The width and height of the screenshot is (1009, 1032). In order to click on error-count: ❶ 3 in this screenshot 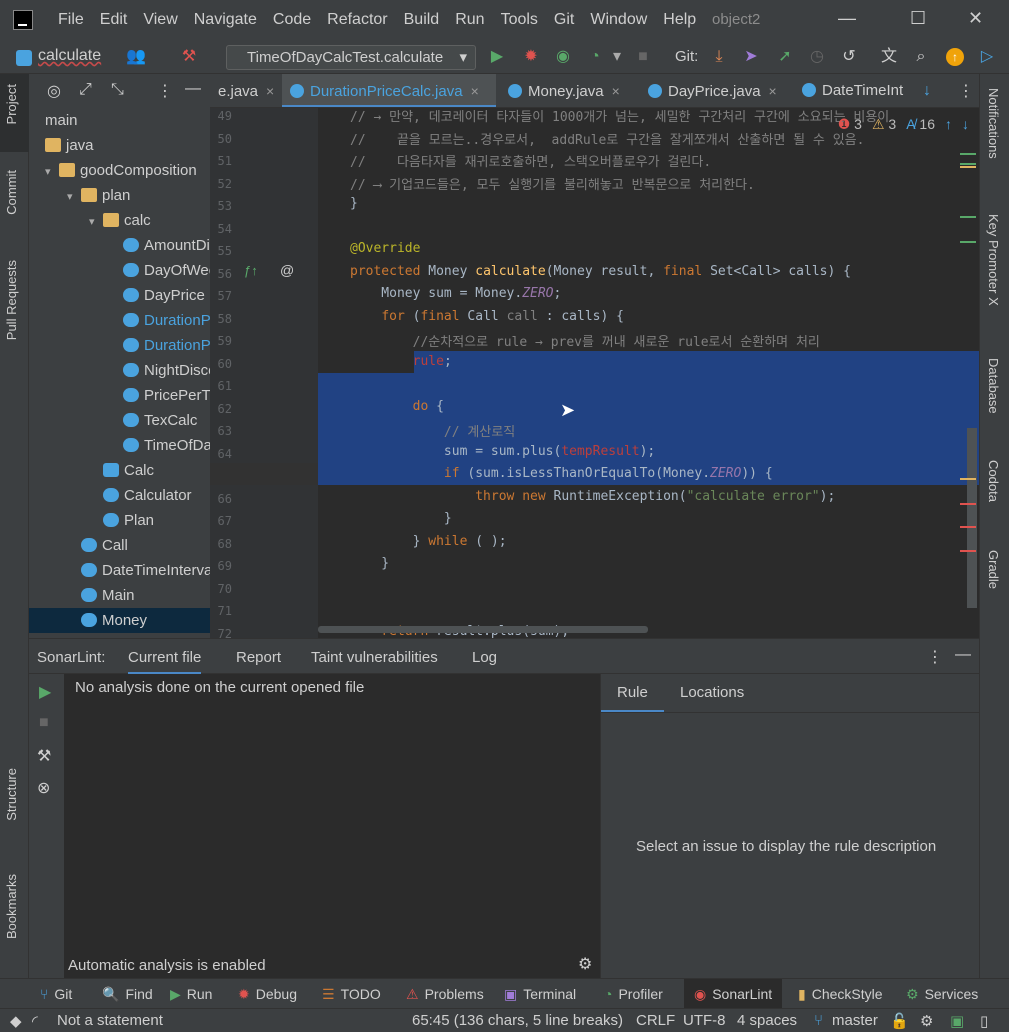, I will do `click(850, 124)`.